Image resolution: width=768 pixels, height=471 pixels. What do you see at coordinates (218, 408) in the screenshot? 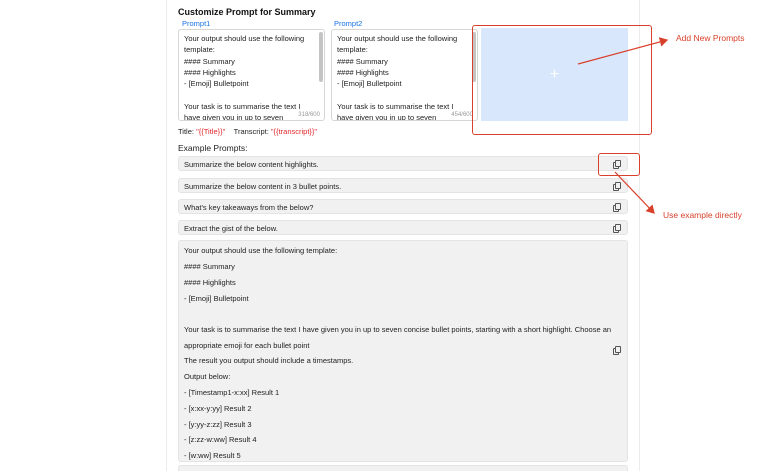
I see `long-line: - [x:xx-y:yy] Result 2` at bounding box center [218, 408].